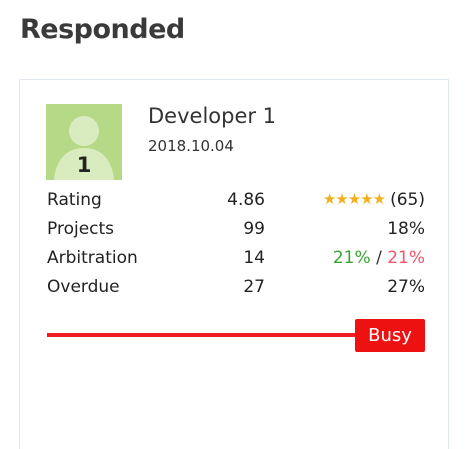 This screenshot has height=449, width=474. Describe the element at coordinates (191, 146) in the screenshot. I see `developer-date: 2018.10.04` at that location.